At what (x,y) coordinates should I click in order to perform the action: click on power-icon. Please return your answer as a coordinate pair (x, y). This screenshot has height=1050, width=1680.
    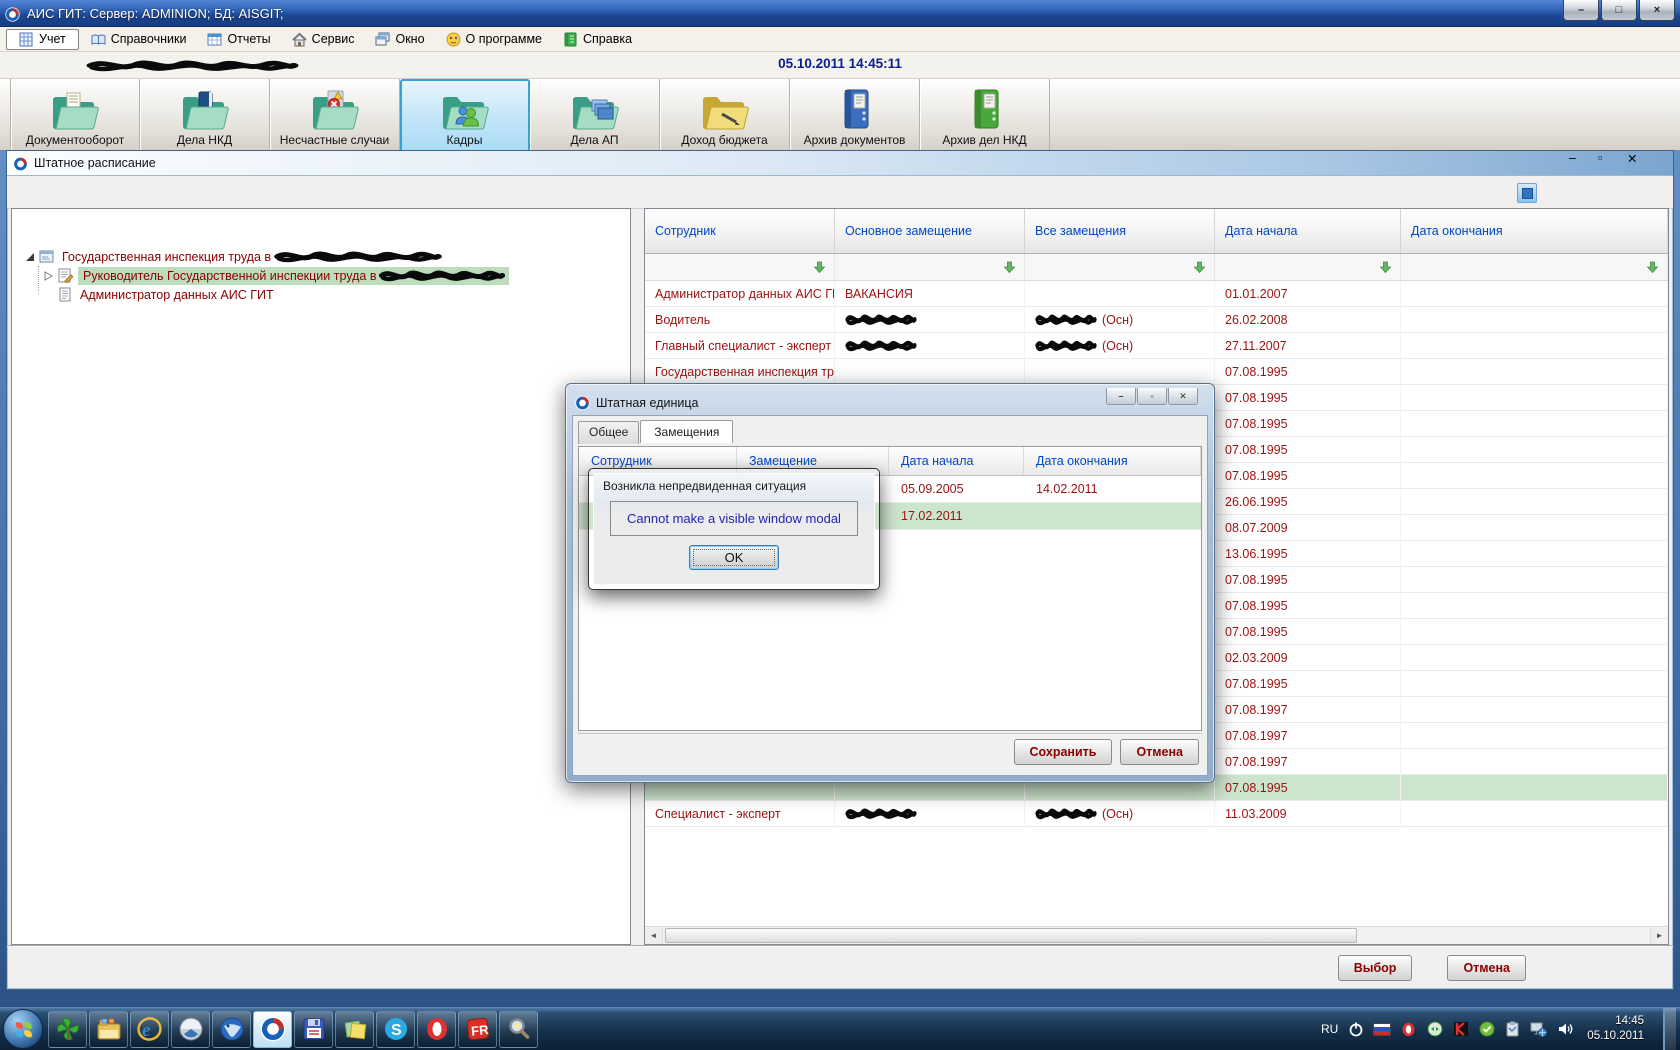
    Looking at the image, I should click on (1355, 1029).